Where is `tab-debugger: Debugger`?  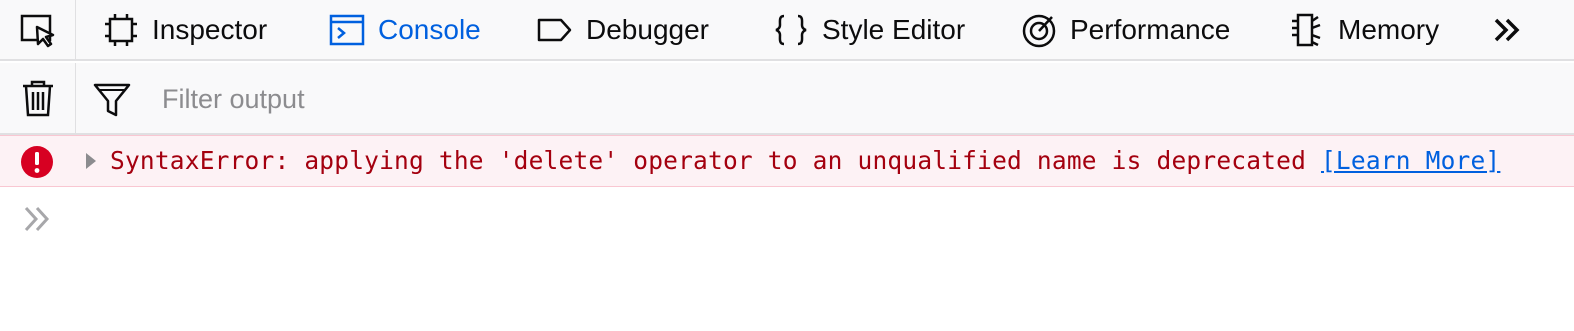 tab-debugger: Debugger is located at coordinates (622, 29).